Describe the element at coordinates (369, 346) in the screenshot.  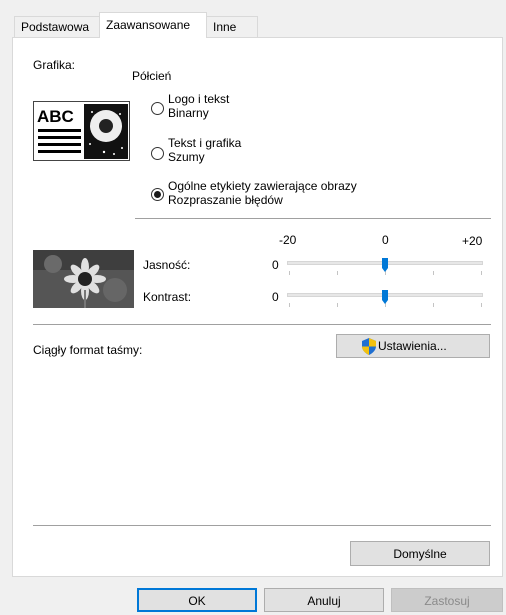
I see `shield-icon` at that location.